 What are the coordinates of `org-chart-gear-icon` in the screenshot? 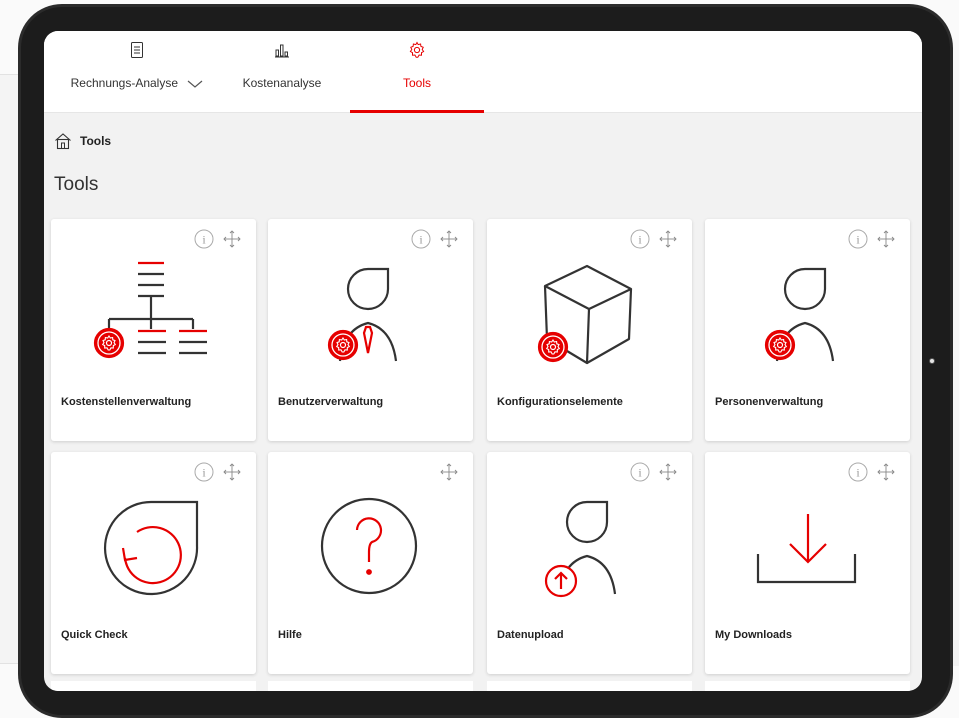 It's located at (150, 310).